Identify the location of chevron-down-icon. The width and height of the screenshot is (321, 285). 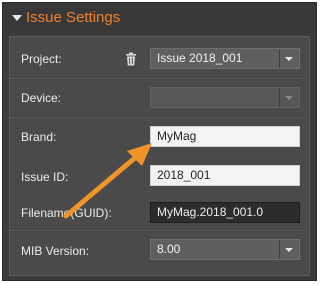
(17, 18).